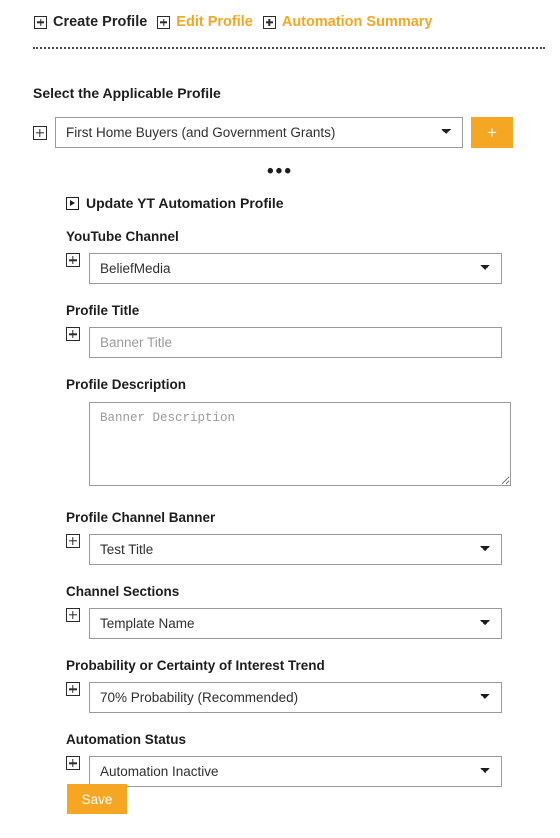 The image size is (560, 838). I want to click on automation-status-select: Automation Inactive, so click(295, 772).